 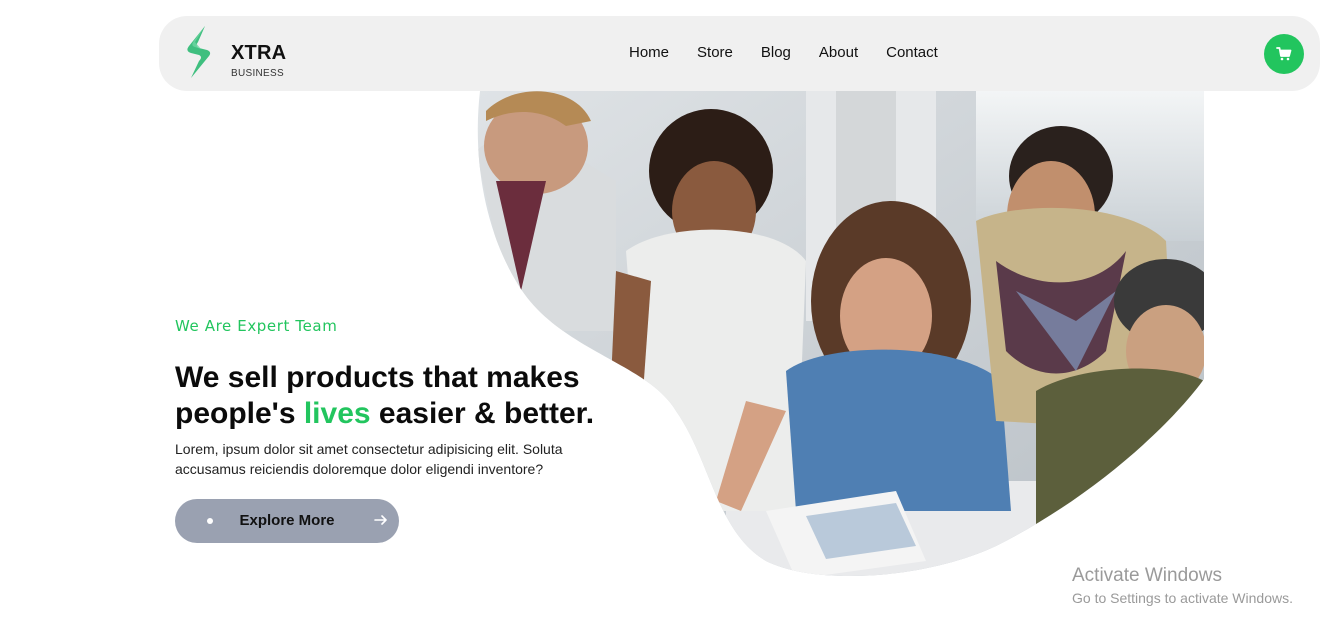 What do you see at coordinates (912, 52) in the screenshot?
I see `nav-link-contact: Contact` at bounding box center [912, 52].